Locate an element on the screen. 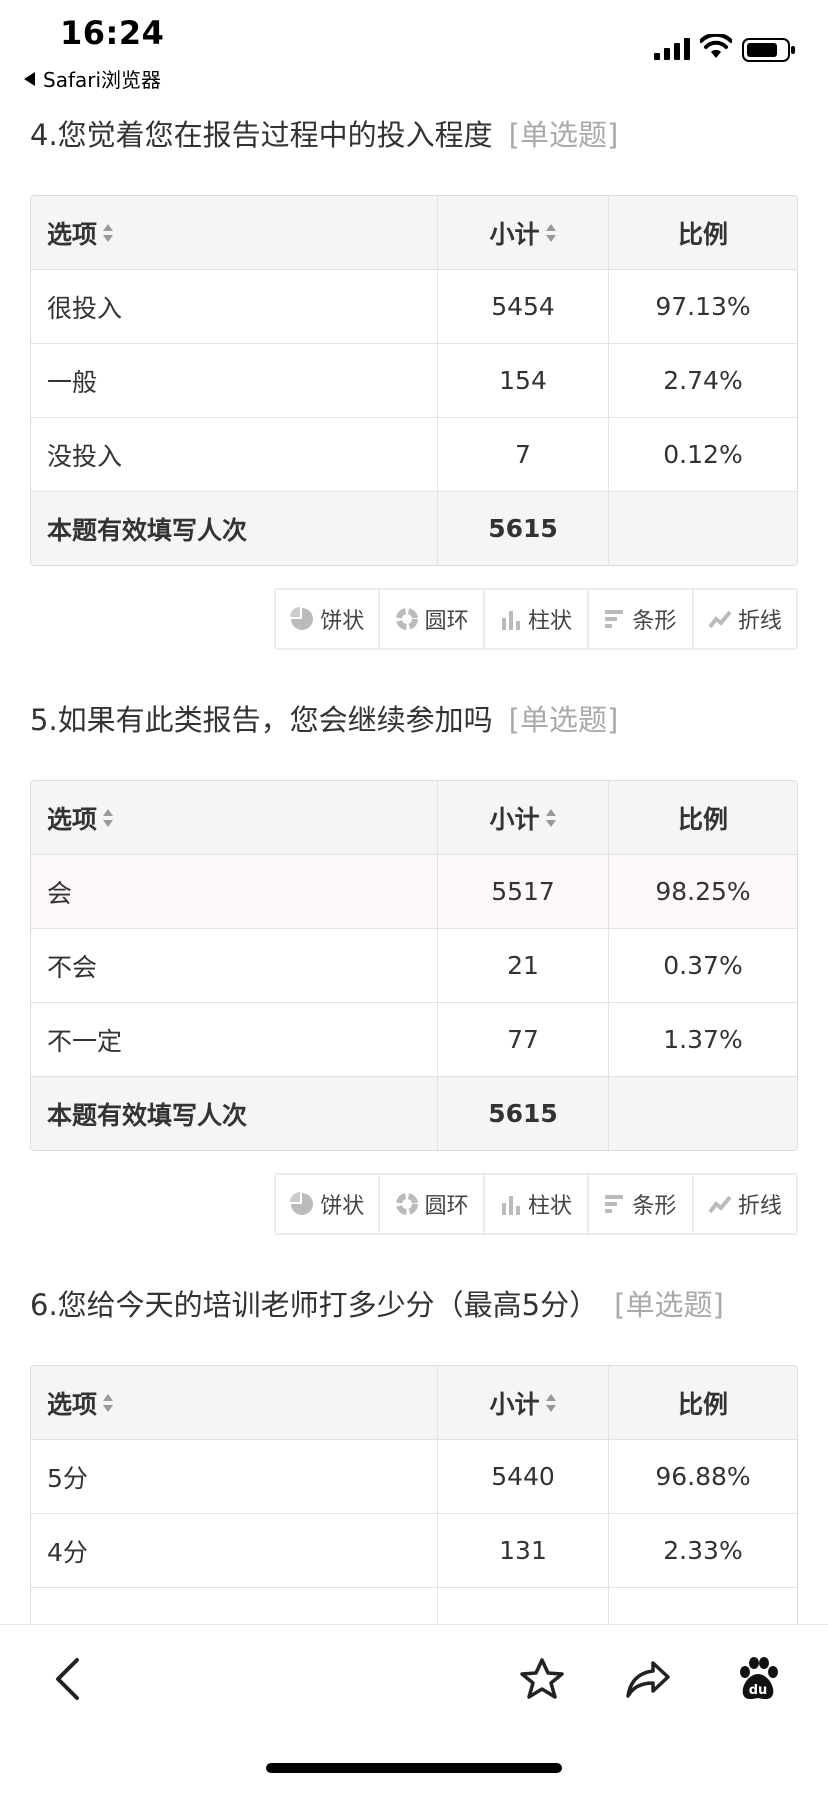  bar-chart-icon is located at coordinates (614, 1204).